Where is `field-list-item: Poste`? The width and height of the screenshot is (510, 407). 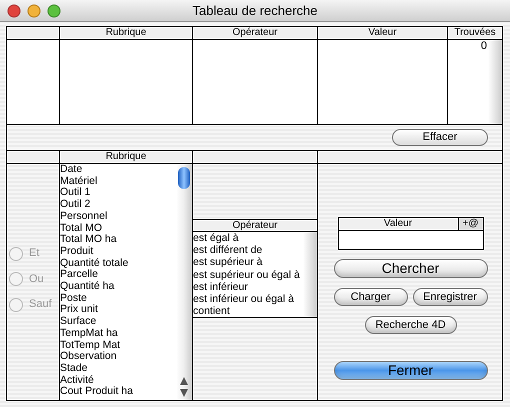
field-list-item: Poste is located at coordinates (118, 298).